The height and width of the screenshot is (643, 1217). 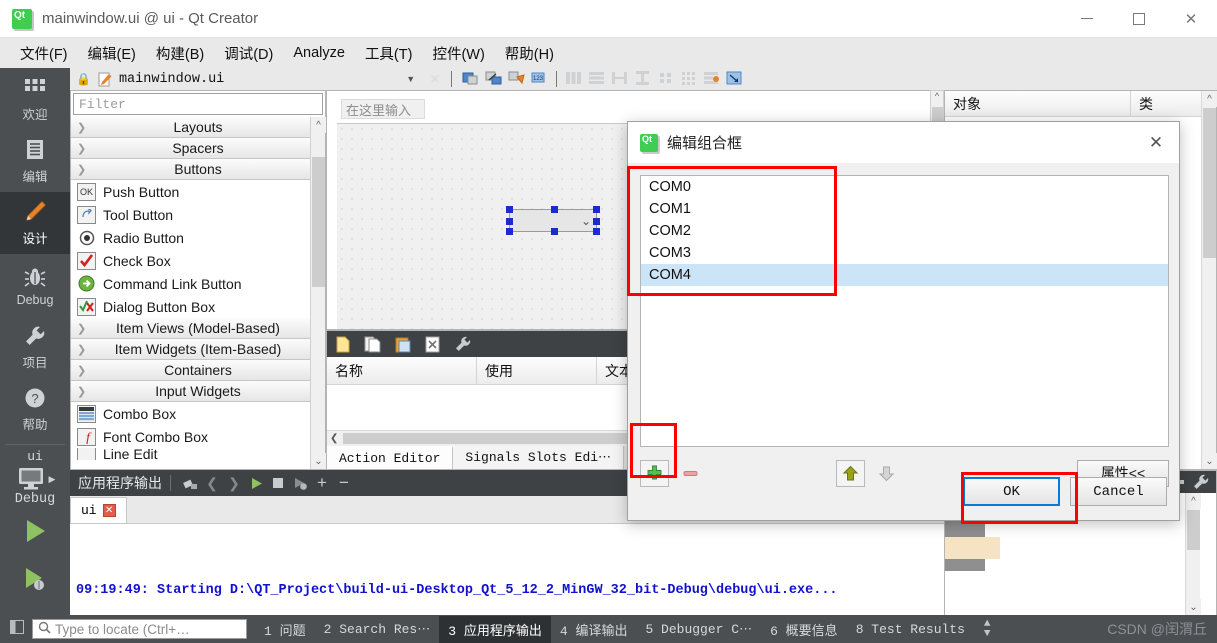 I want to click on sidebar-item-edit: 编辑, so click(x=35, y=161).